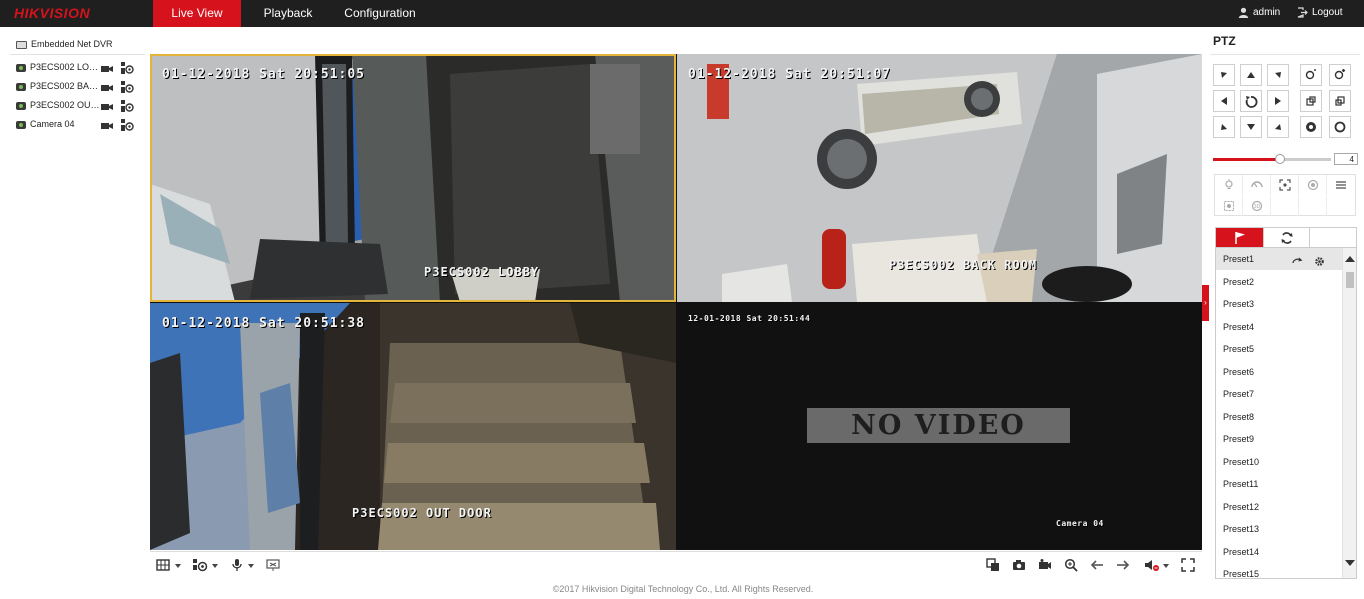 This screenshot has height=599, width=1364. What do you see at coordinates (1152, 566) in the screenshot?
I see `volume-button` at bounding box center [1152, 566].